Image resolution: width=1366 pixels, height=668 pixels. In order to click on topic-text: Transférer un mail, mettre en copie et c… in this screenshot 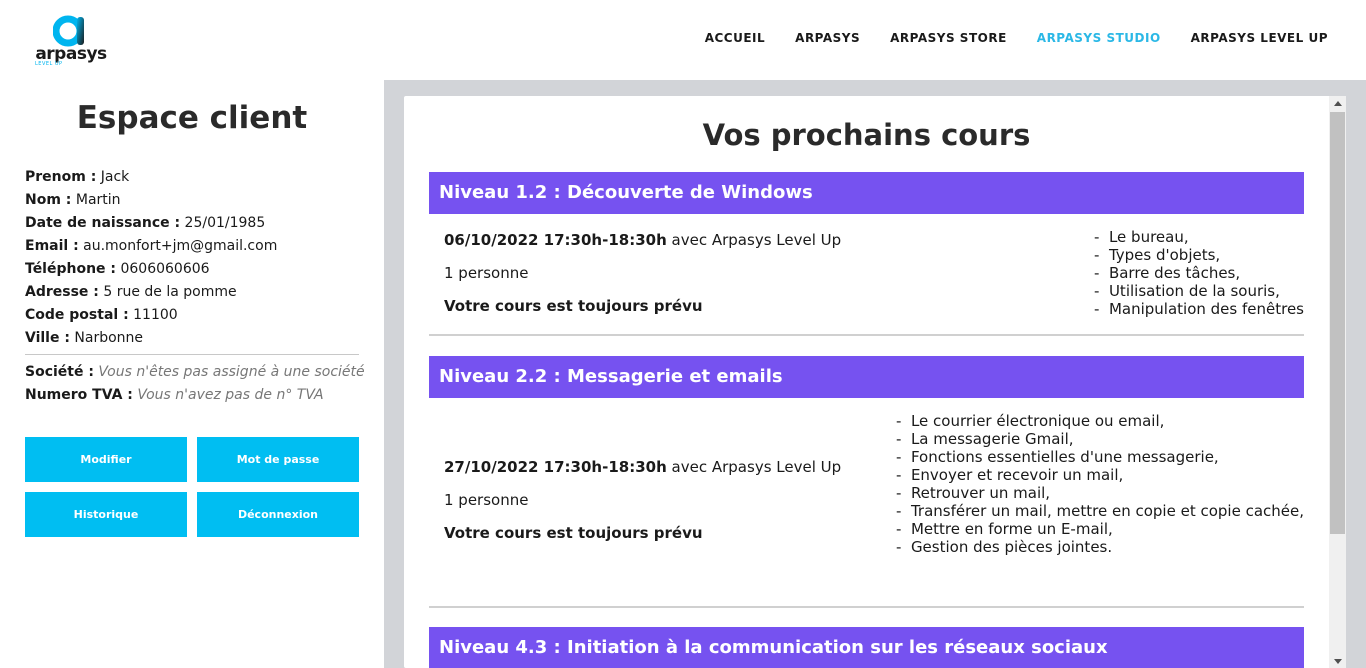, I will do `click(1107, 511)`.